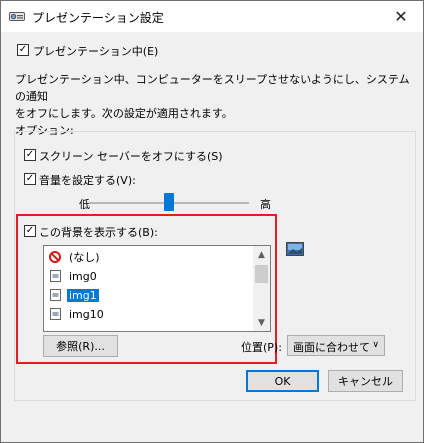 The height and width of the screenshot is (443, 424). Describe the element at coordinates (84, 204) in the screenshot. I see `volume-low-label: 低` at that location.